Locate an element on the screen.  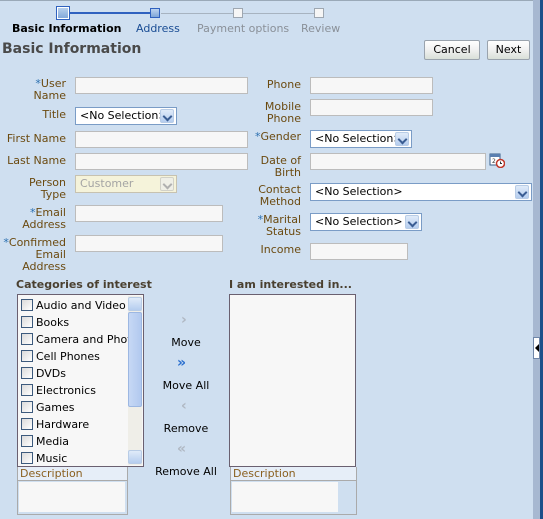
calendar-icon: 2 is located at coordinates (497, 160).